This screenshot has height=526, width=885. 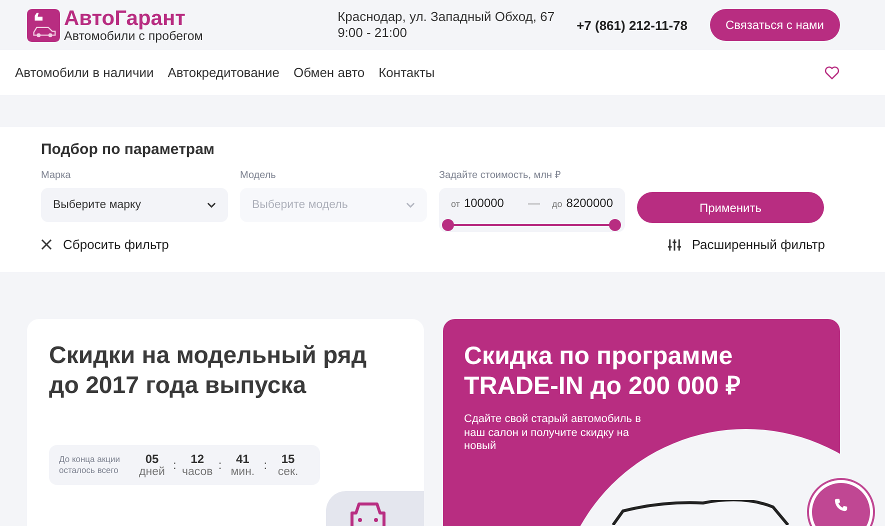 I want to click on reset-filter-link: Сбросить фильтр, so click(x=105, y=244).